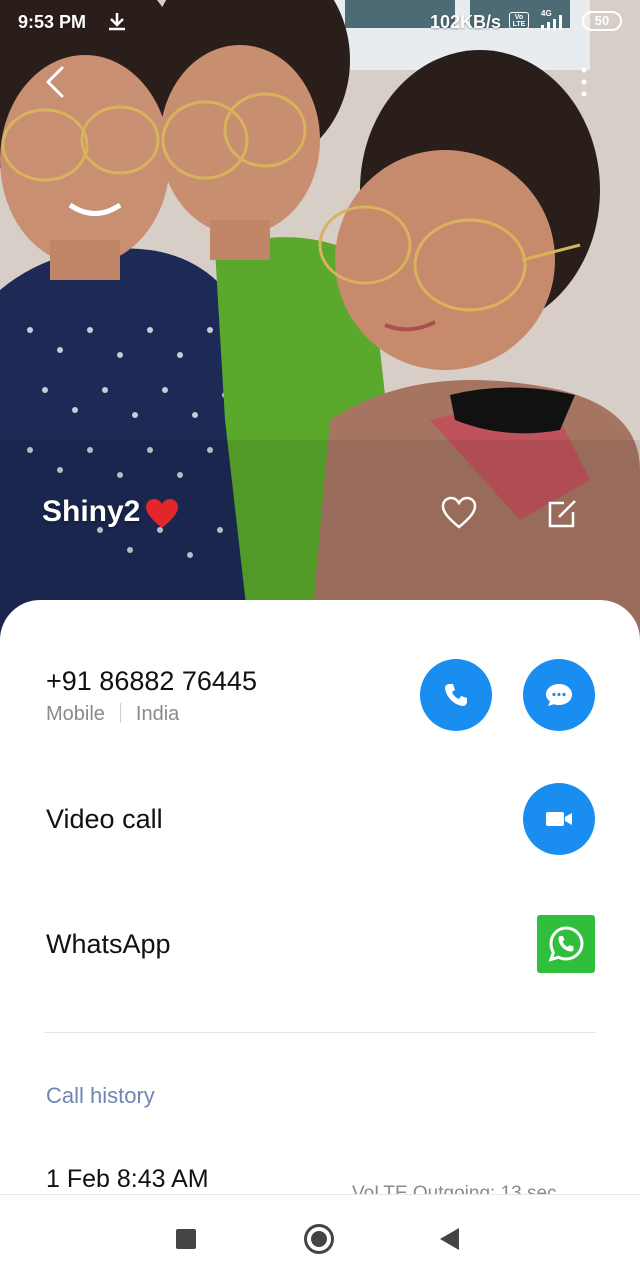 This screenshot has height=1280, width=640. I want to click on back-triangle-icon, so click(449, 1239).